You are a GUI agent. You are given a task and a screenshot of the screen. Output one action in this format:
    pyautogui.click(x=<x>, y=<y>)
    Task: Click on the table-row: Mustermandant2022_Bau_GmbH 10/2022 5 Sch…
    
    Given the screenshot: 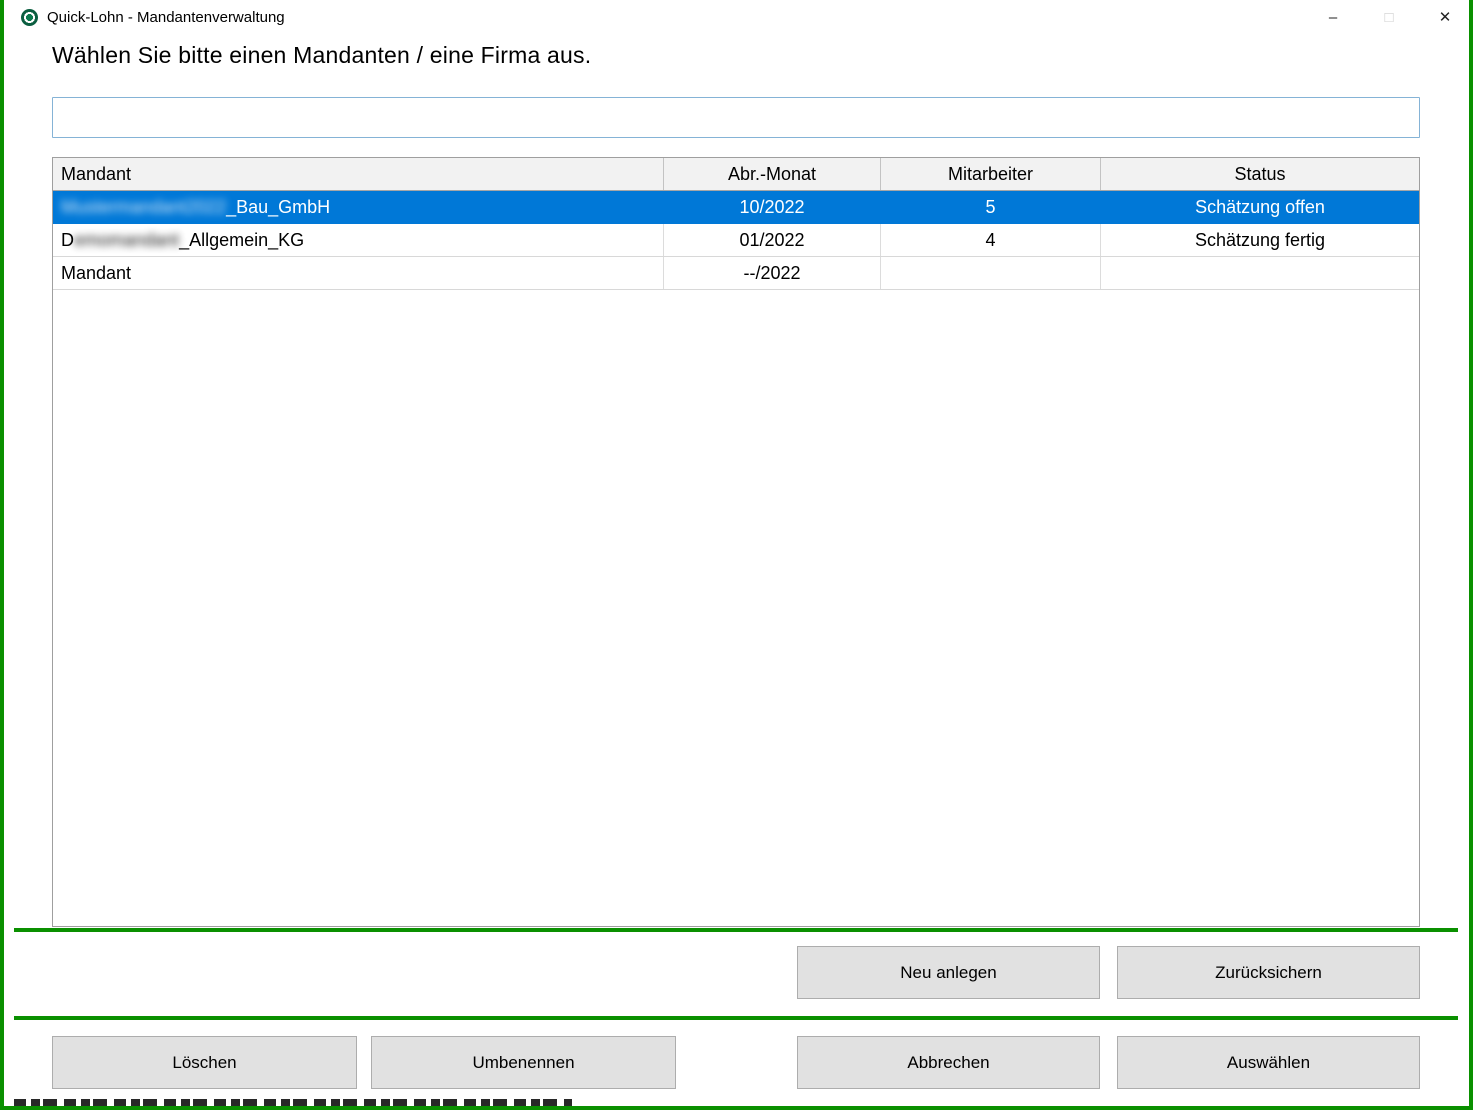 What is the action you would take?
    pyautogui.click(x=736, y=207)
    